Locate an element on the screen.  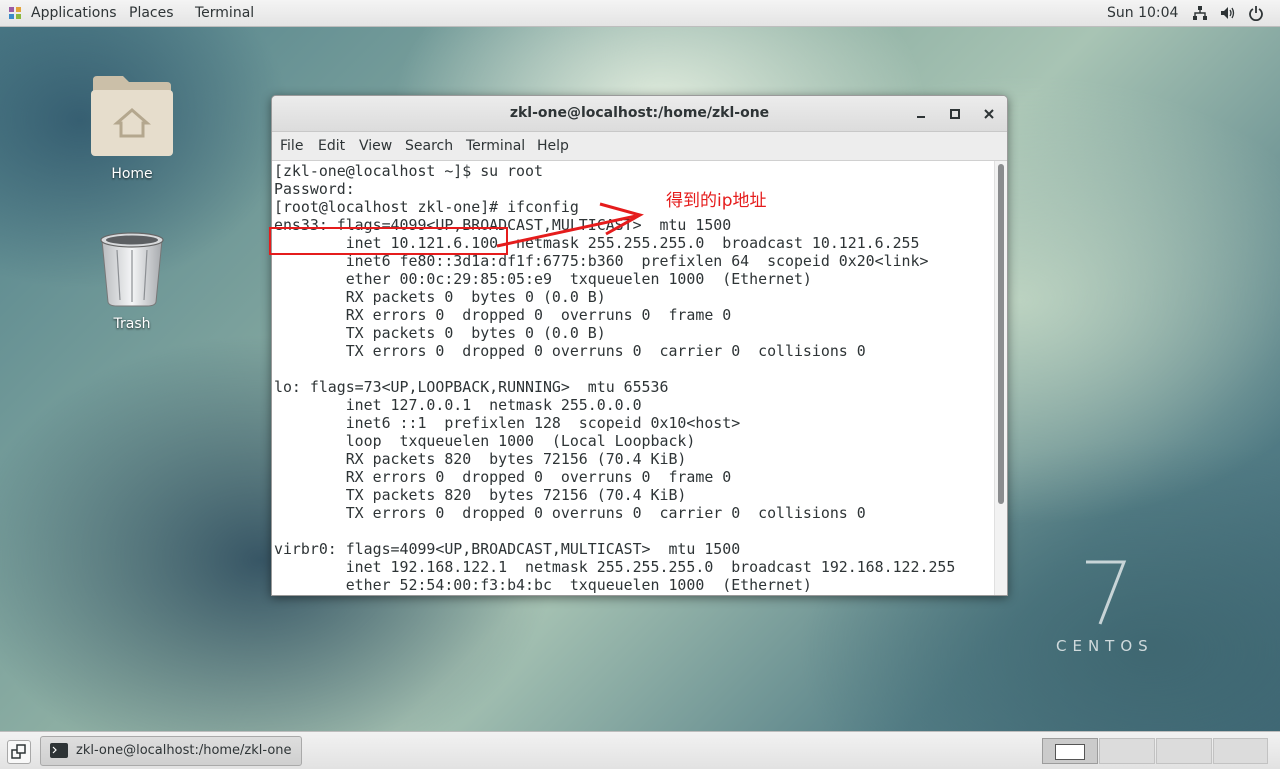
terminal-line: RX packets 0 bytes 0 (0.0 B) is located at coordinates (440, 297).